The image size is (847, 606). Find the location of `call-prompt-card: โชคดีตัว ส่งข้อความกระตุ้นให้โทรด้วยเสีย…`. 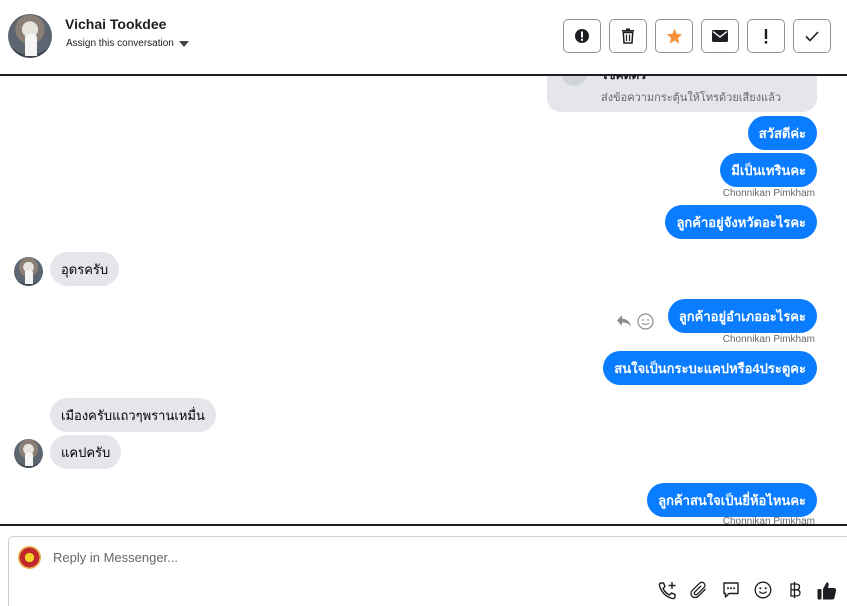

call-prompt-card: โชคดีตัว ส่งข้อความกระตุ้นให้โทรด้วยเสีย… is located at coordinates (682, 94).